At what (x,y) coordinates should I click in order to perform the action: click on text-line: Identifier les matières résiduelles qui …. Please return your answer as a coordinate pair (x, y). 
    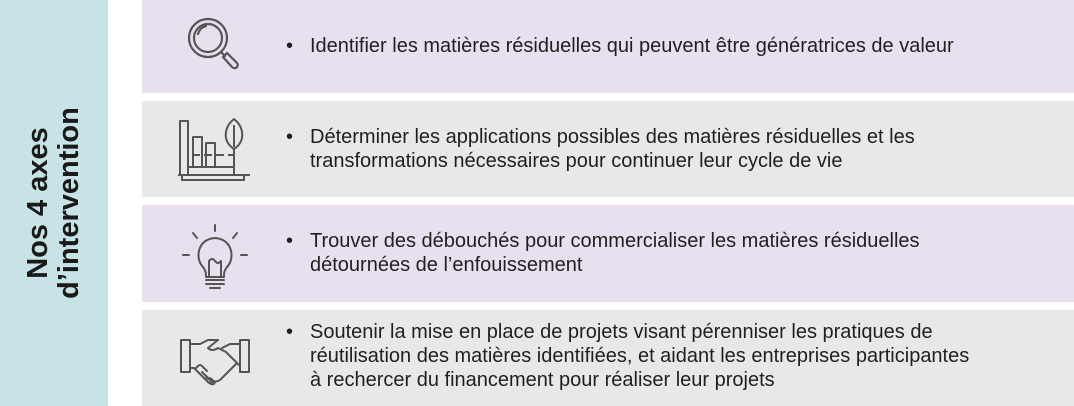
    Looking at the image, I should click on (632, 46).